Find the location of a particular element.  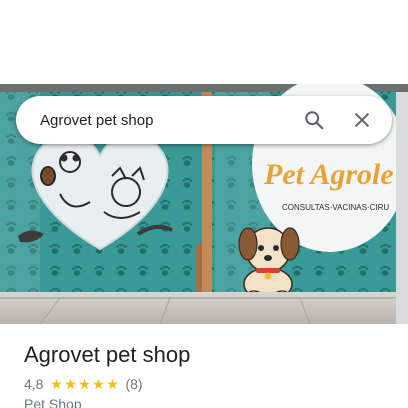

clear-search-button is located at coordinates (362, 120).